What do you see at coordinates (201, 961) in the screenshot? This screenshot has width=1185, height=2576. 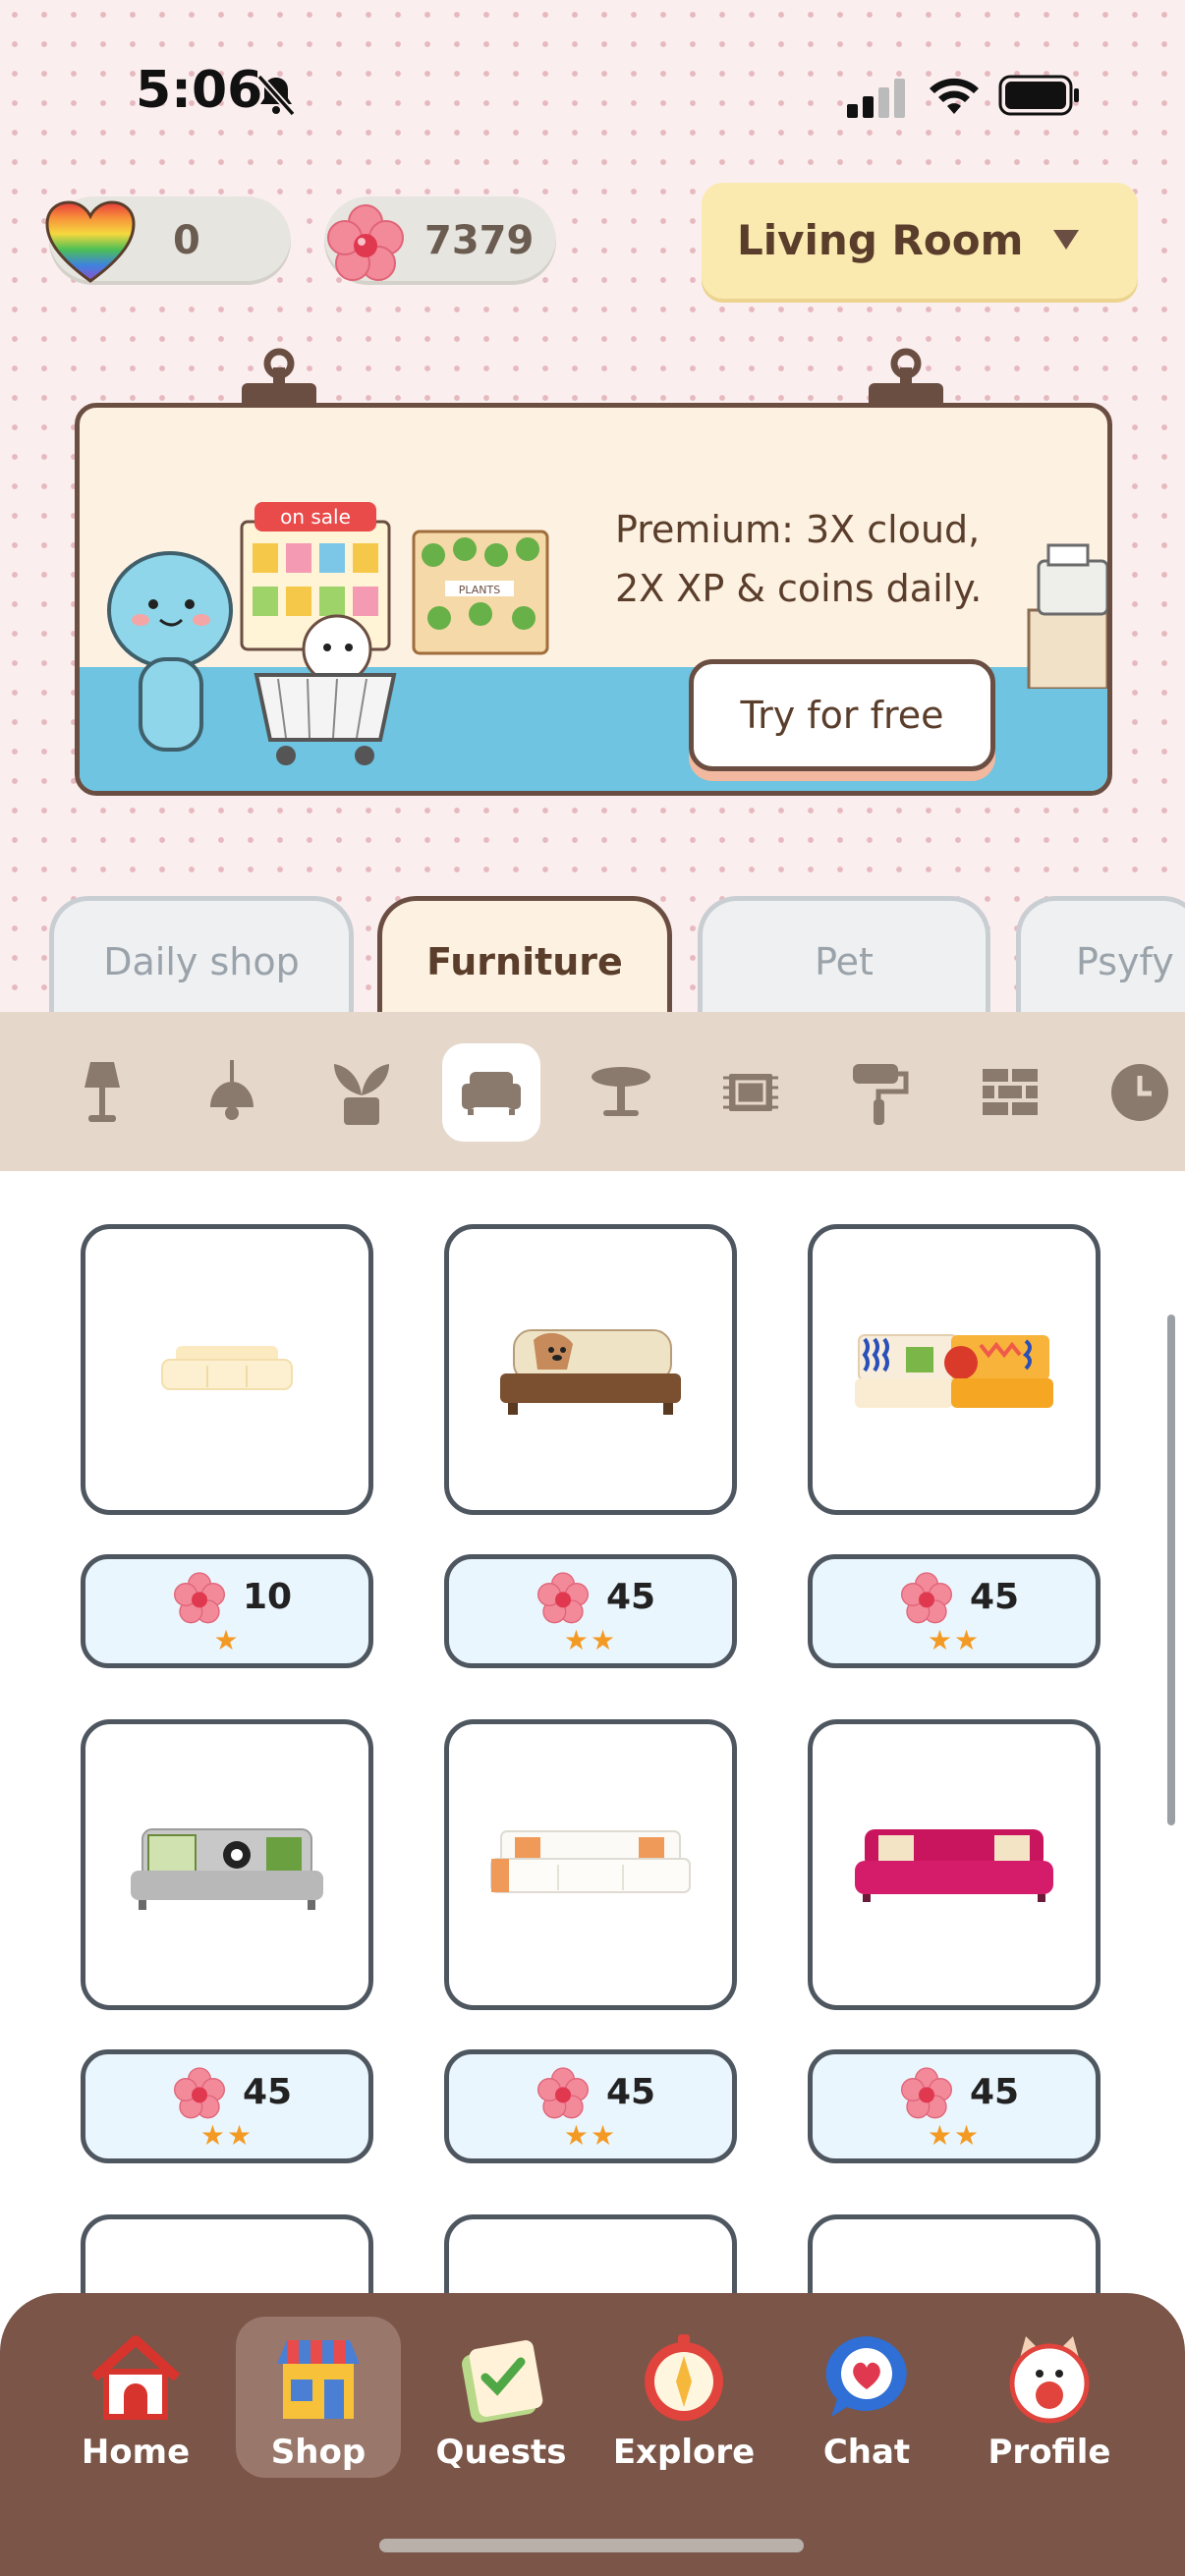 I see `tab-daily-shop-label: Daily shop` at bounding box center [201, 961].